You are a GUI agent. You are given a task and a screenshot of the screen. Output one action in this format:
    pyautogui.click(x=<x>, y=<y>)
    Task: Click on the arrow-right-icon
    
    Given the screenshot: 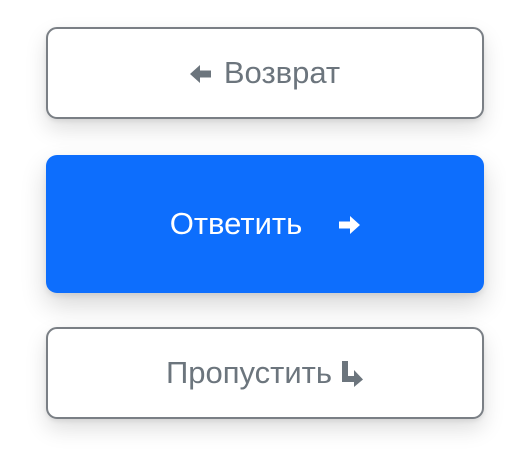 What is the action you would take?
    pyautogui.click(x=349, y=225)
    